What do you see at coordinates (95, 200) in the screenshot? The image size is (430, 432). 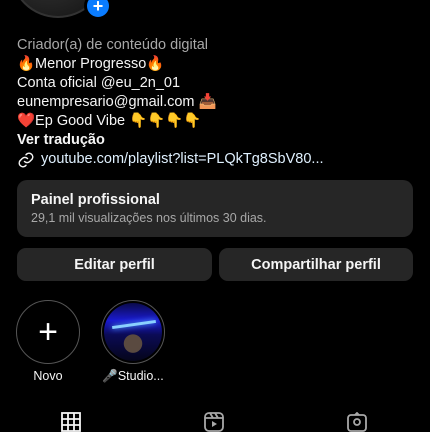 I see `dashboard-title: Painel profissional` at bounding box center [95, 200].